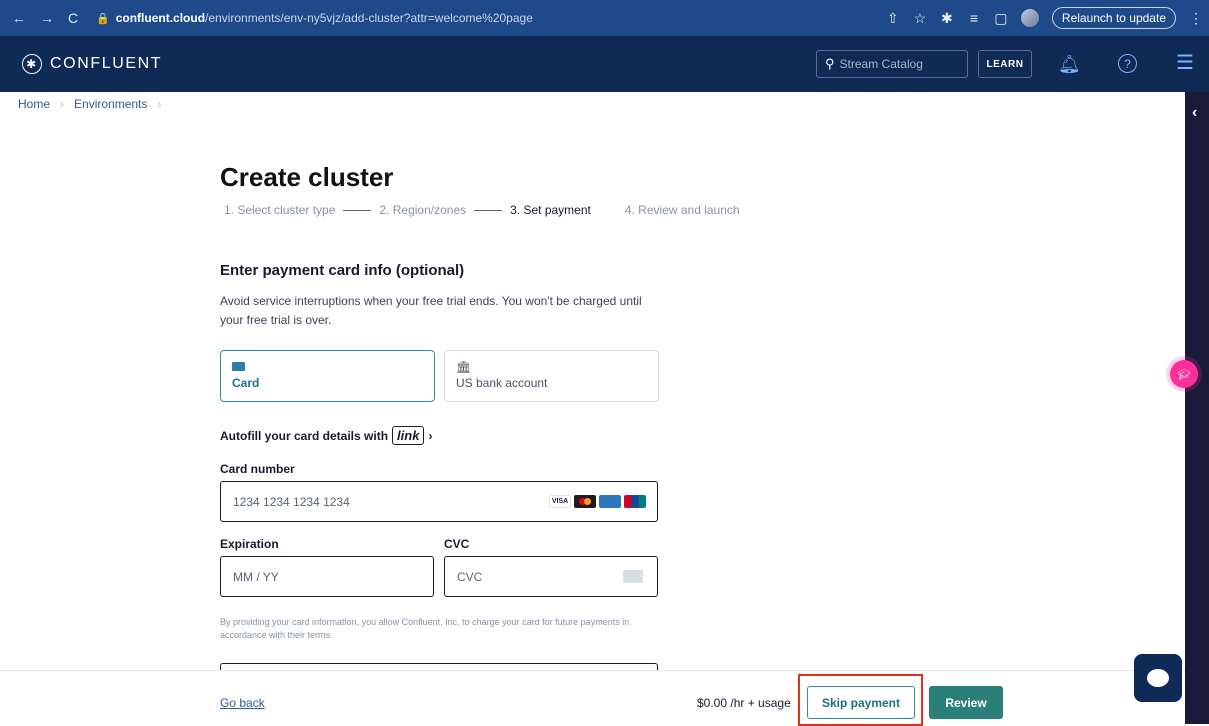 The height and width of the screenshot is (726, 1209). I want to click on mastercard-icon, so click(585, 501).